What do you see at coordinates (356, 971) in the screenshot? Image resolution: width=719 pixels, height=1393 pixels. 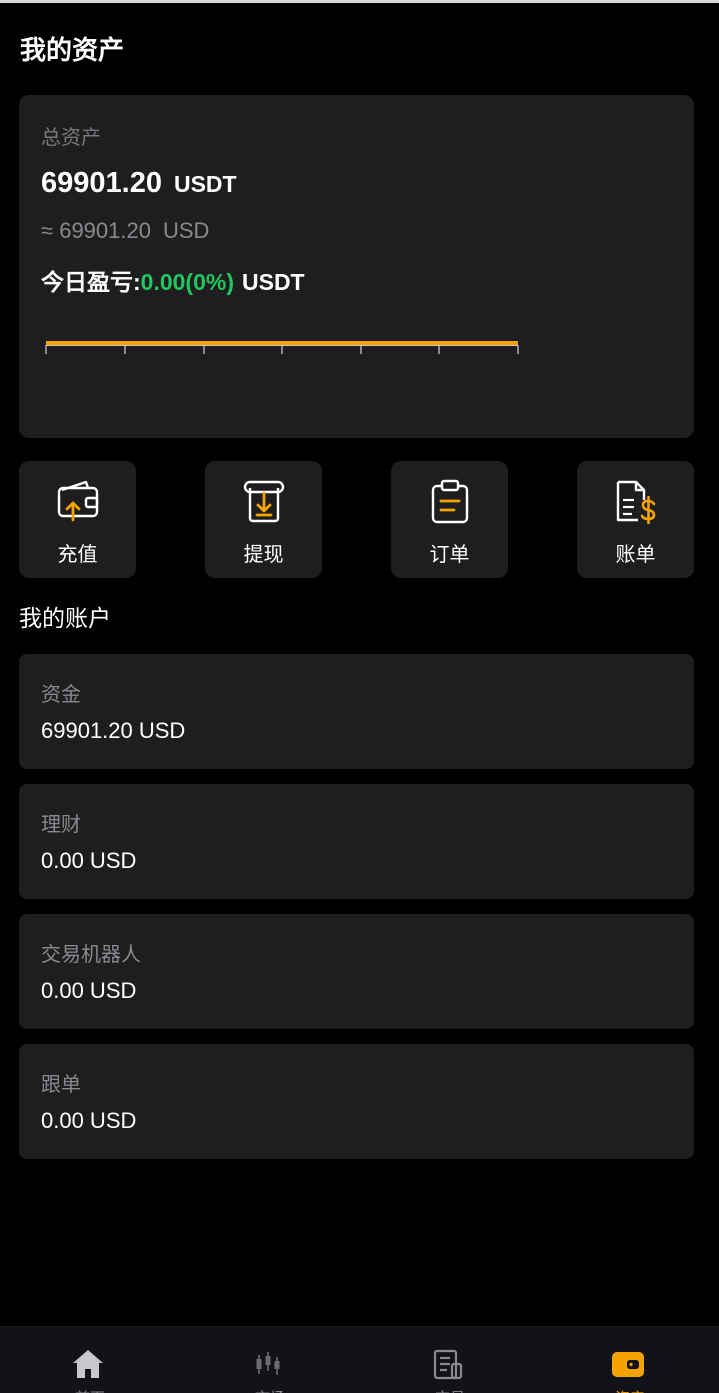 I see `account-trading-bot: 交易机器人 0.00 USD` at bounding box center [356, 971].